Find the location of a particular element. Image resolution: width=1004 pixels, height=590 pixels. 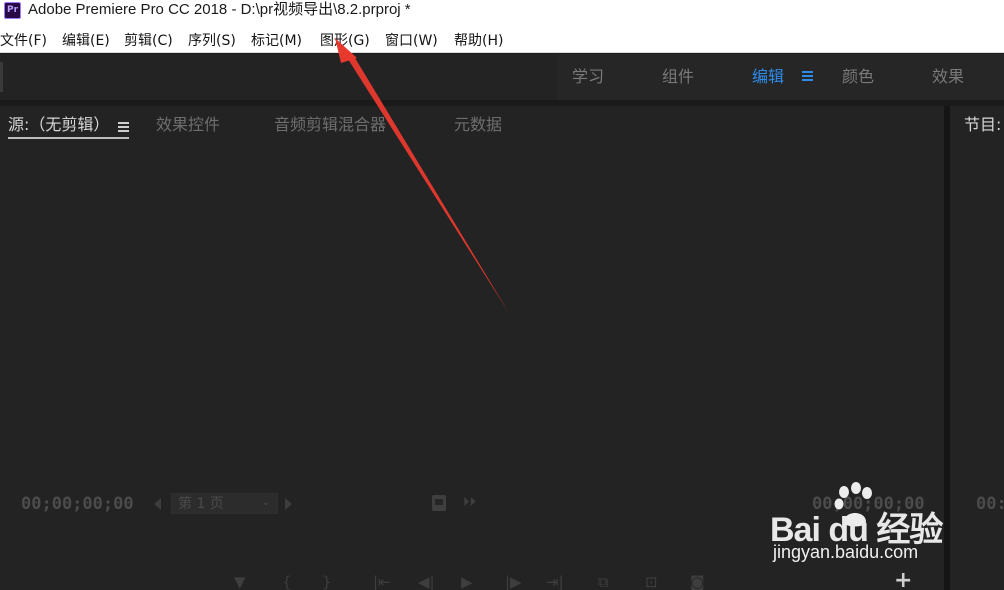

program-timecode: 00: is located at coordinates (990, 504).